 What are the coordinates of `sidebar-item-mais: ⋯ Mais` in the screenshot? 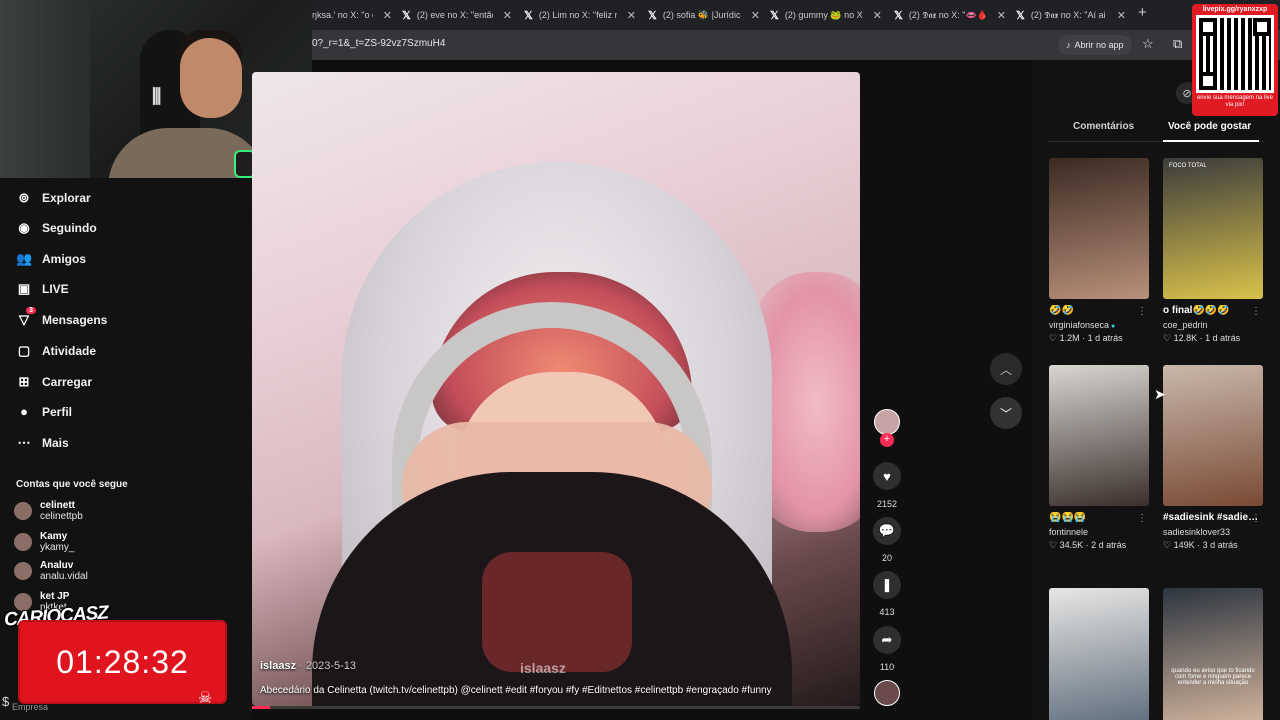 It's located at (42, 443).